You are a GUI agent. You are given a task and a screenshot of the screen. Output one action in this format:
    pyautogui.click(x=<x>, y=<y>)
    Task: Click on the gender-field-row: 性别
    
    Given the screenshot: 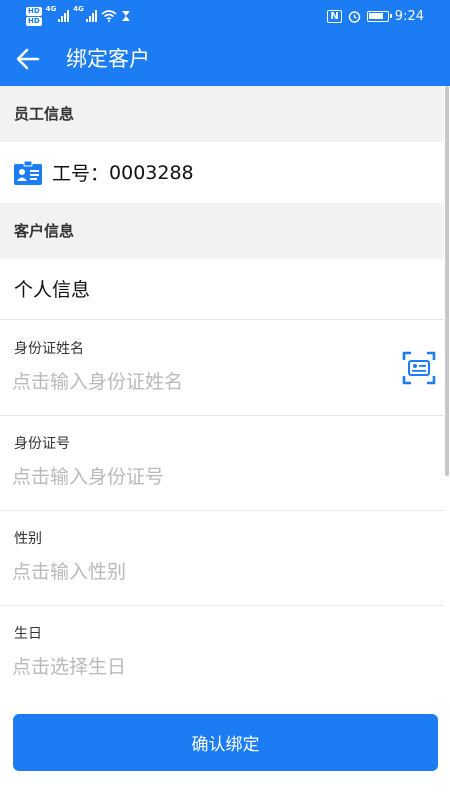 What is the action you would take?
    pyautogui.click(x=222, y=558)
    